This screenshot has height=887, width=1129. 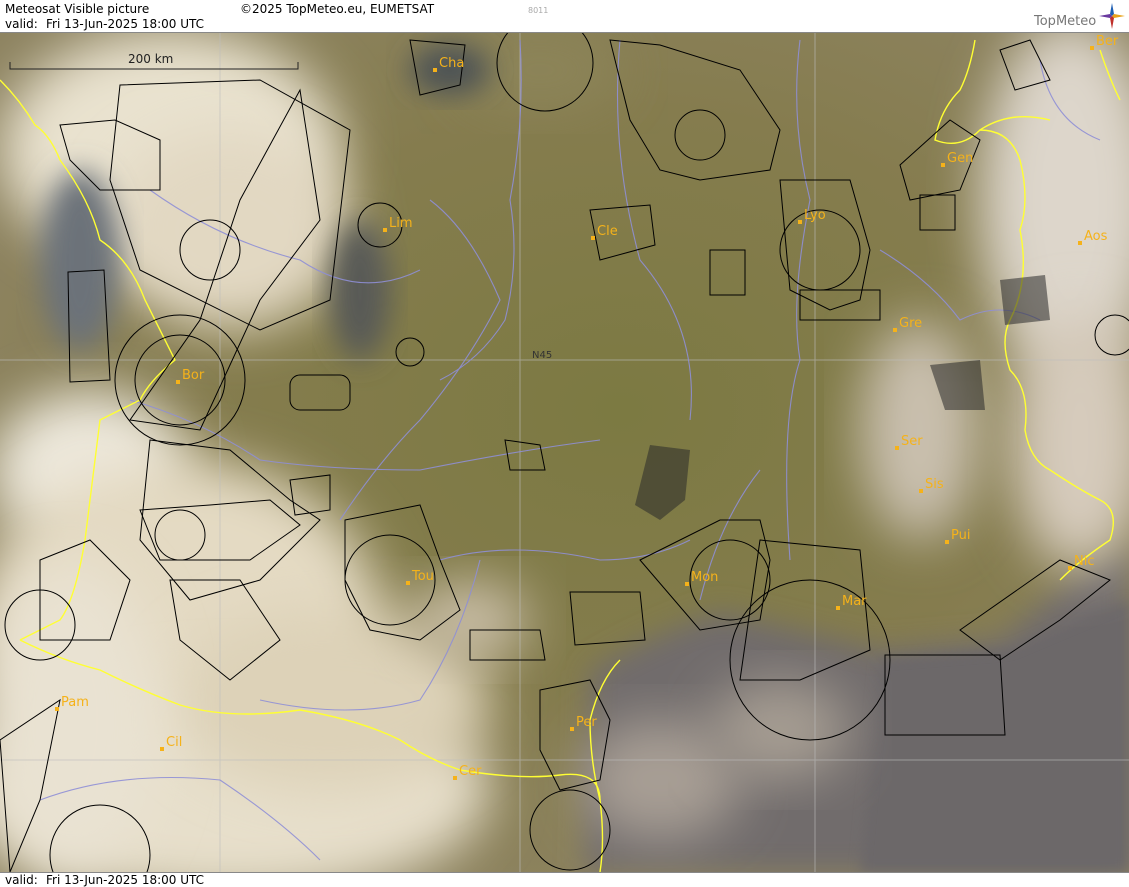 What do you see at coordinates (150, 59) in the screenshot?
I see `scale-label: 200 km` at bounding box center [150, 59].